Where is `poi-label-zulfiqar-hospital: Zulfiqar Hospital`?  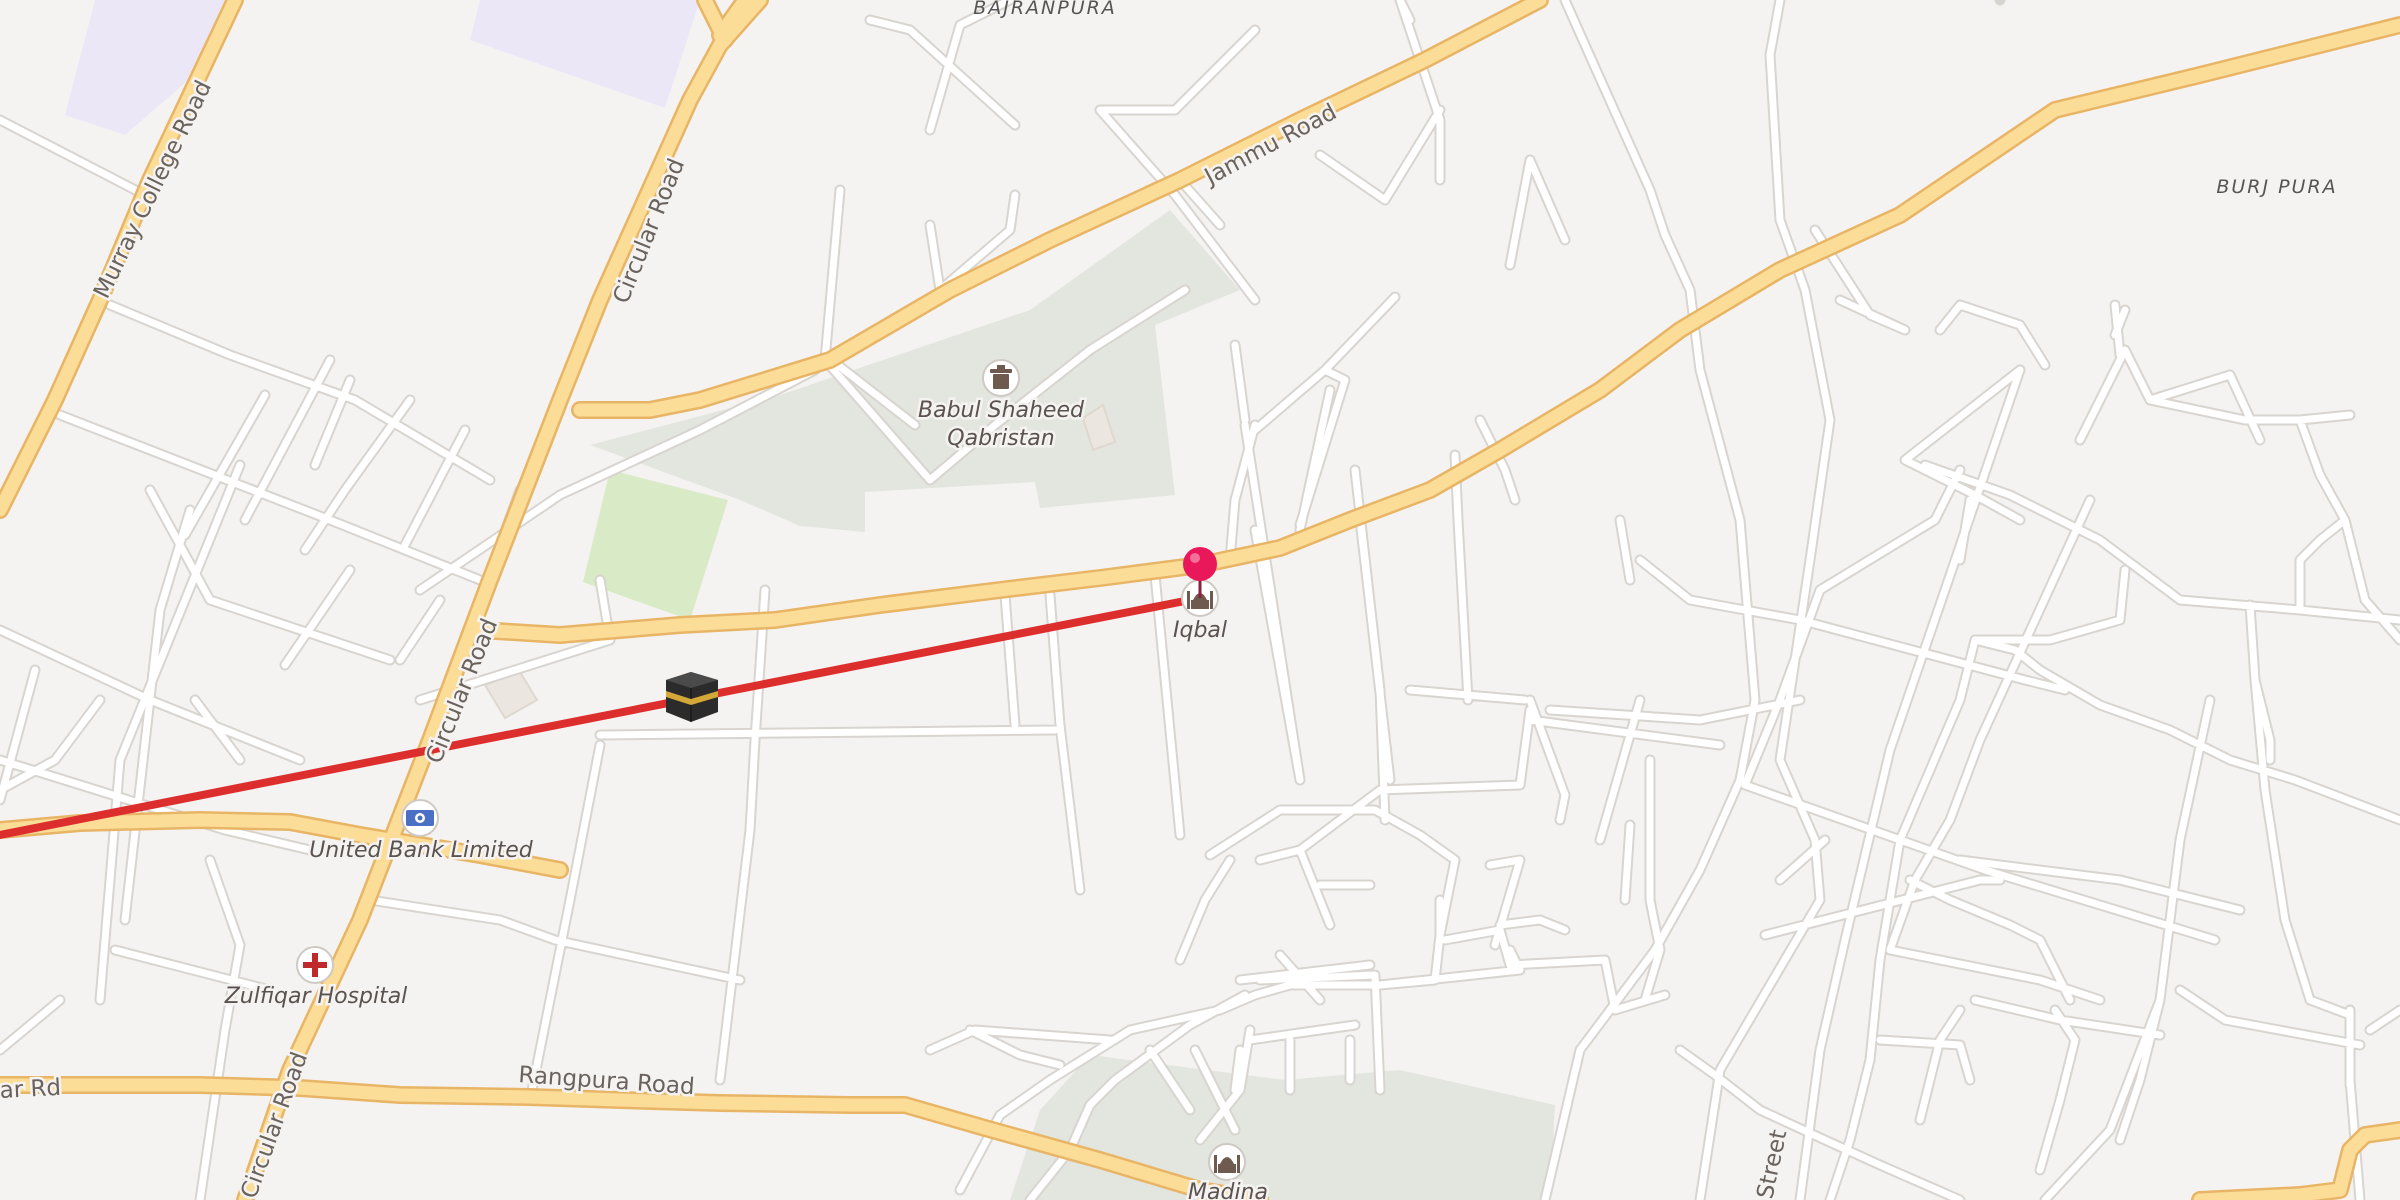
poi-label-zulfiqar-hospital: Zulfiqar Hospital is located at coordinates (316, 996).